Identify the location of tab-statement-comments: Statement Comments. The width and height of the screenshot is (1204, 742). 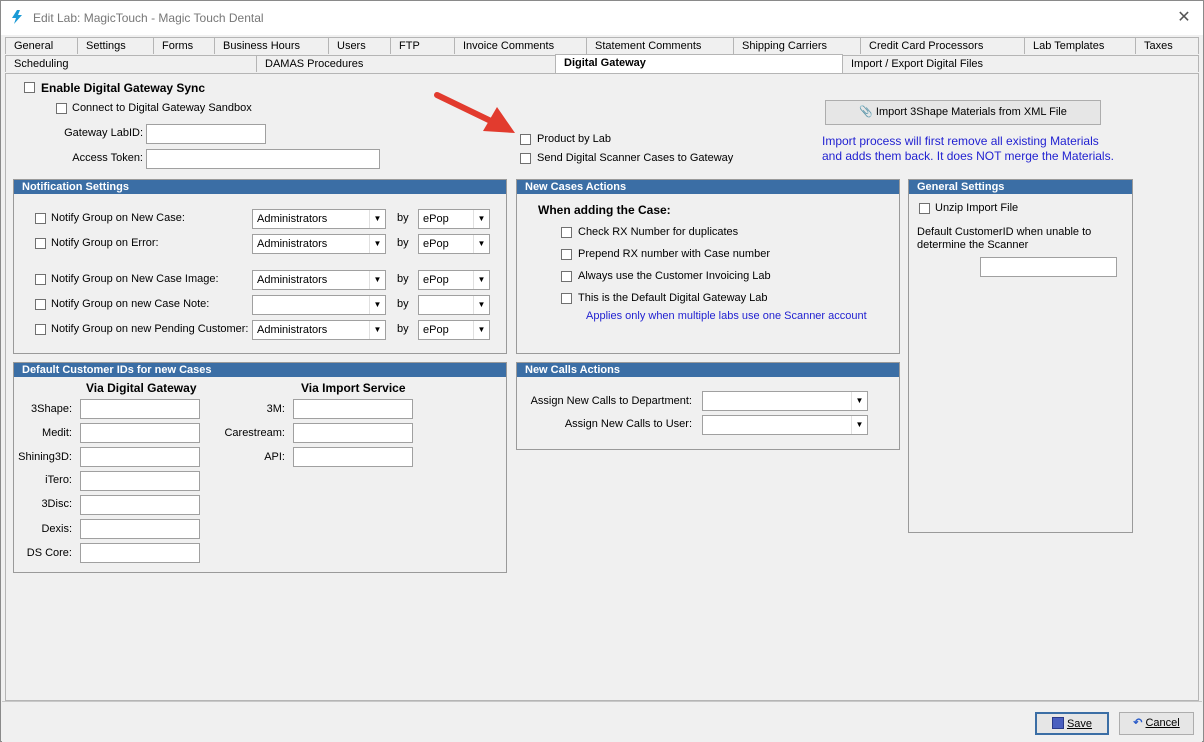
(660, 45).